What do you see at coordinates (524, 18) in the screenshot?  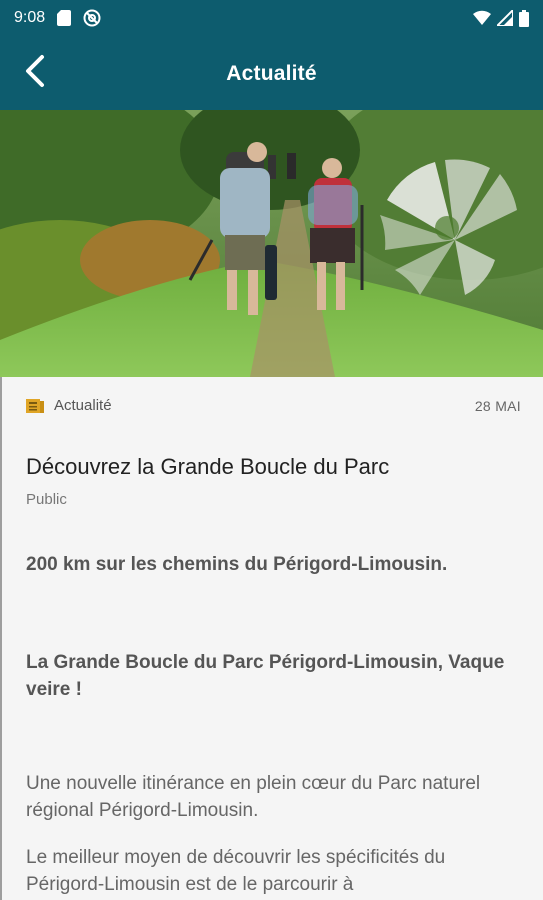 I see `battery-icon` at bounding box center [524, 18].